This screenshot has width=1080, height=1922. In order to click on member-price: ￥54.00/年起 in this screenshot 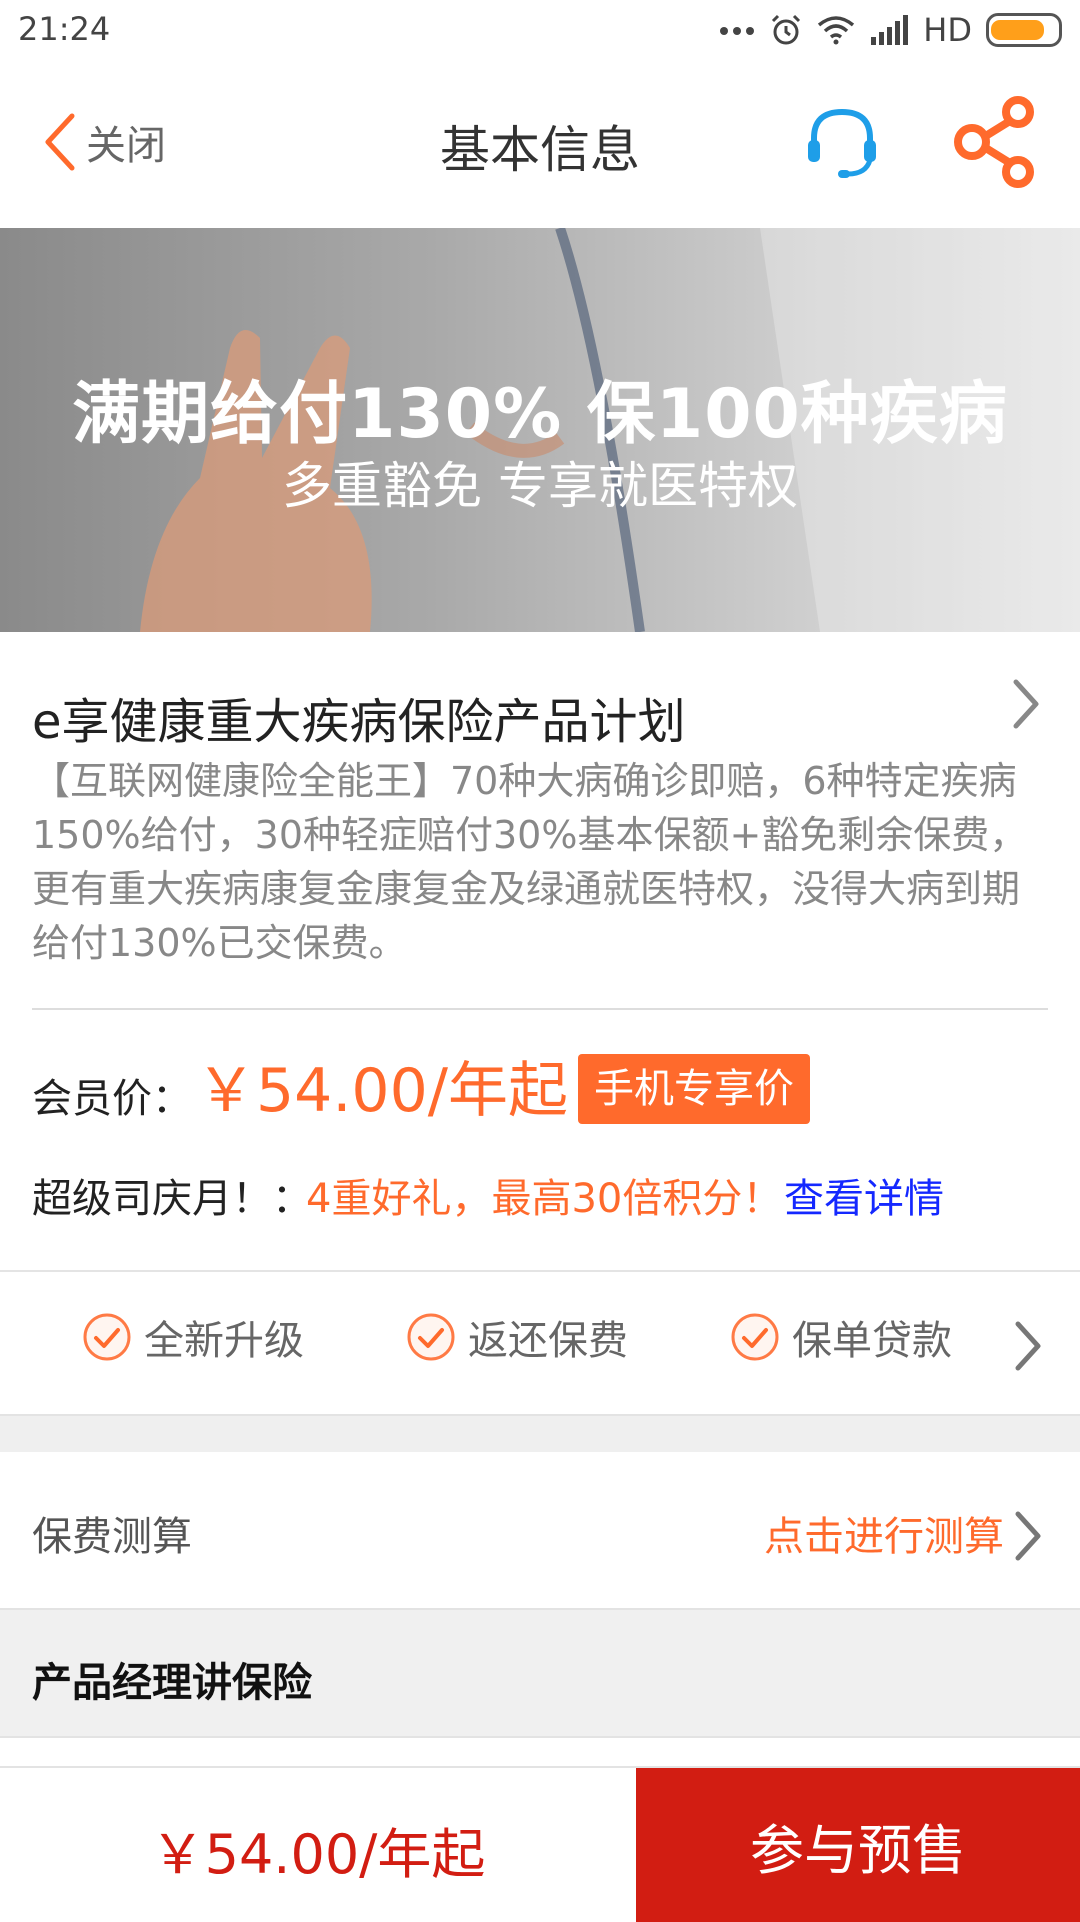, I will do `click(382, 1091)`.